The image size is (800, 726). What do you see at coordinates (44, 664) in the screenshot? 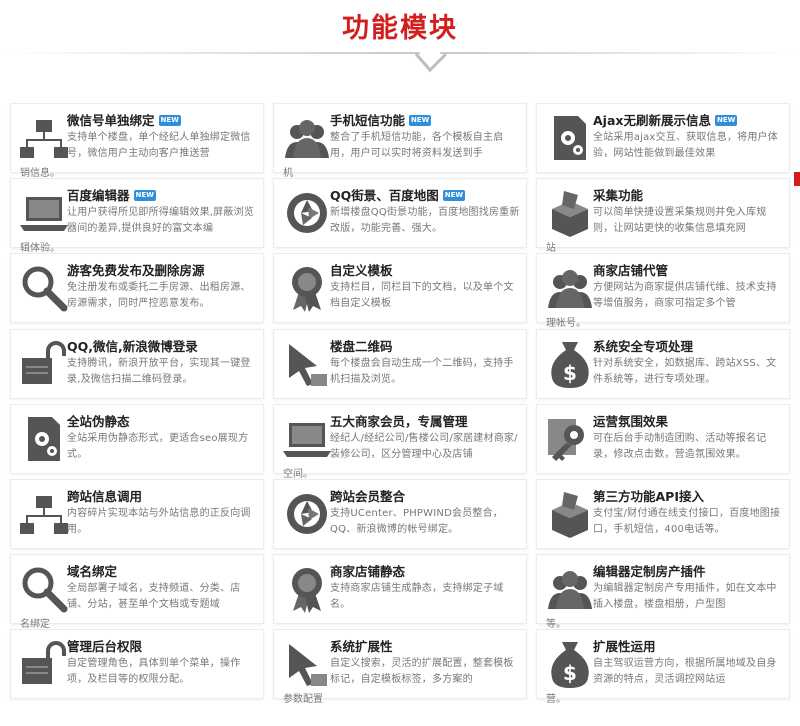
I see `unlock-icon` at bounding box center [44, 664].